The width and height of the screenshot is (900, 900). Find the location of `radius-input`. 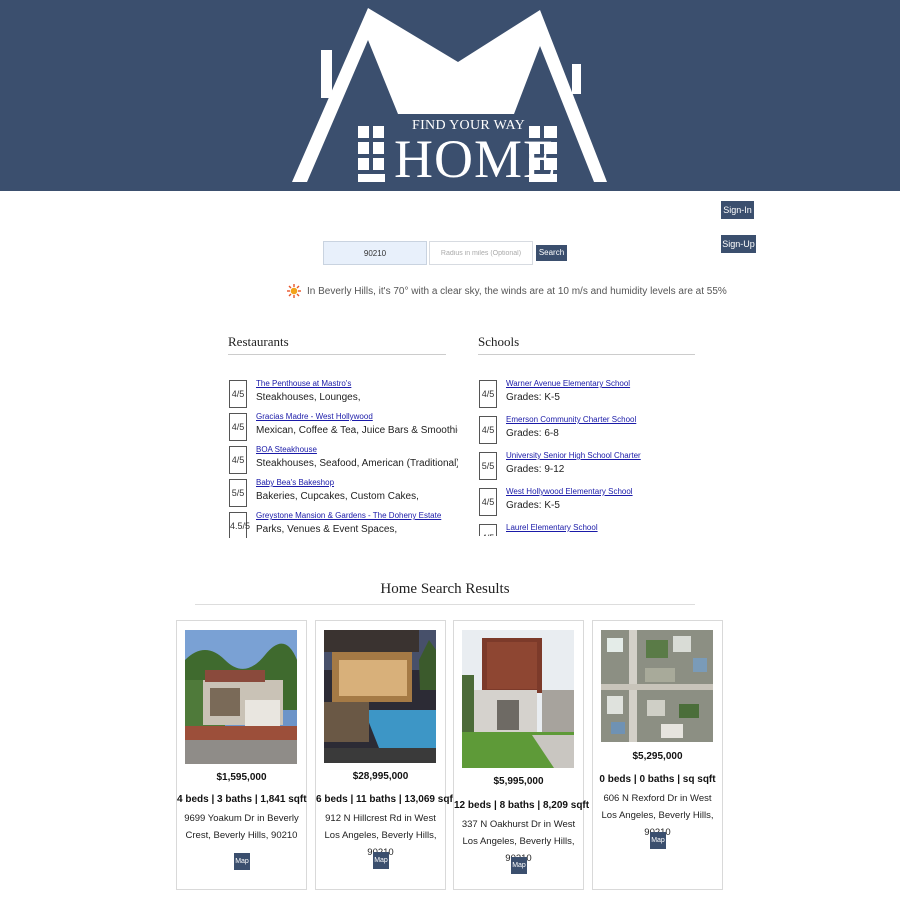

radius-input is located at coordinates (481, 253).